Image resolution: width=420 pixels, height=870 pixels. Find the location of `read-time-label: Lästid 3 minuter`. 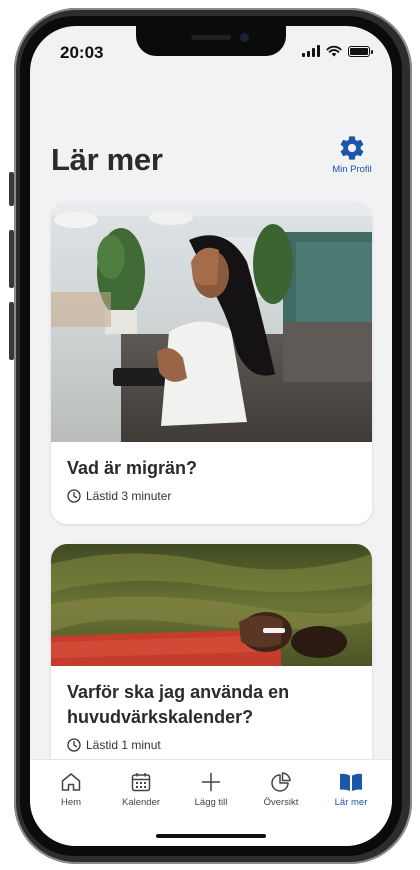

read-time-label: Lästid 3 minuter is located at coordinates (129, 496).